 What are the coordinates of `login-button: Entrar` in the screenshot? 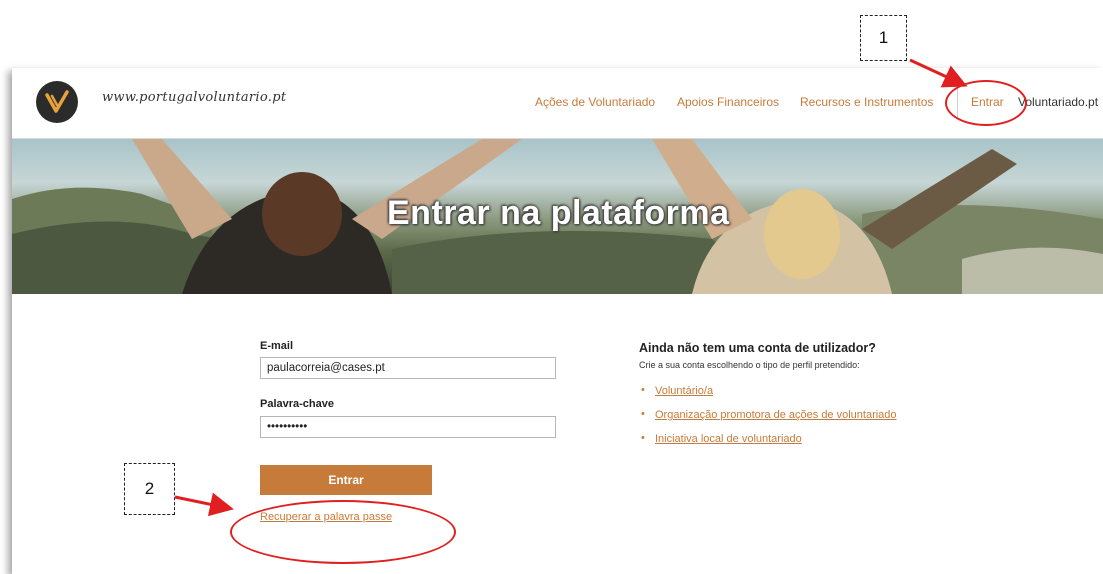 It's located at (346, 480).